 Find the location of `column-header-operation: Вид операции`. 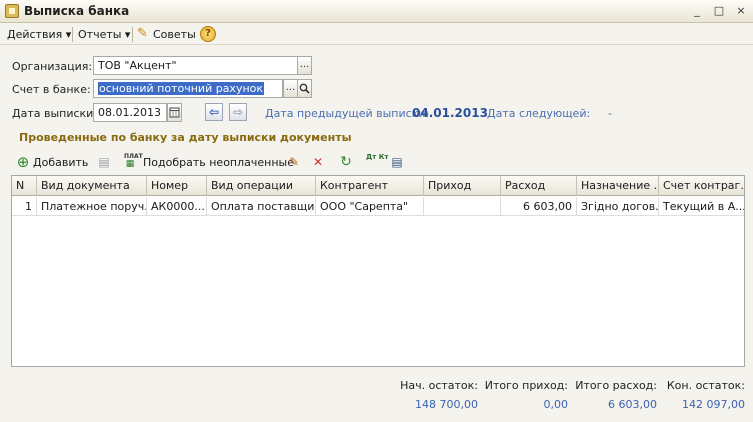

column-header-operation: Вид операции is located at coordinates (261, 186).